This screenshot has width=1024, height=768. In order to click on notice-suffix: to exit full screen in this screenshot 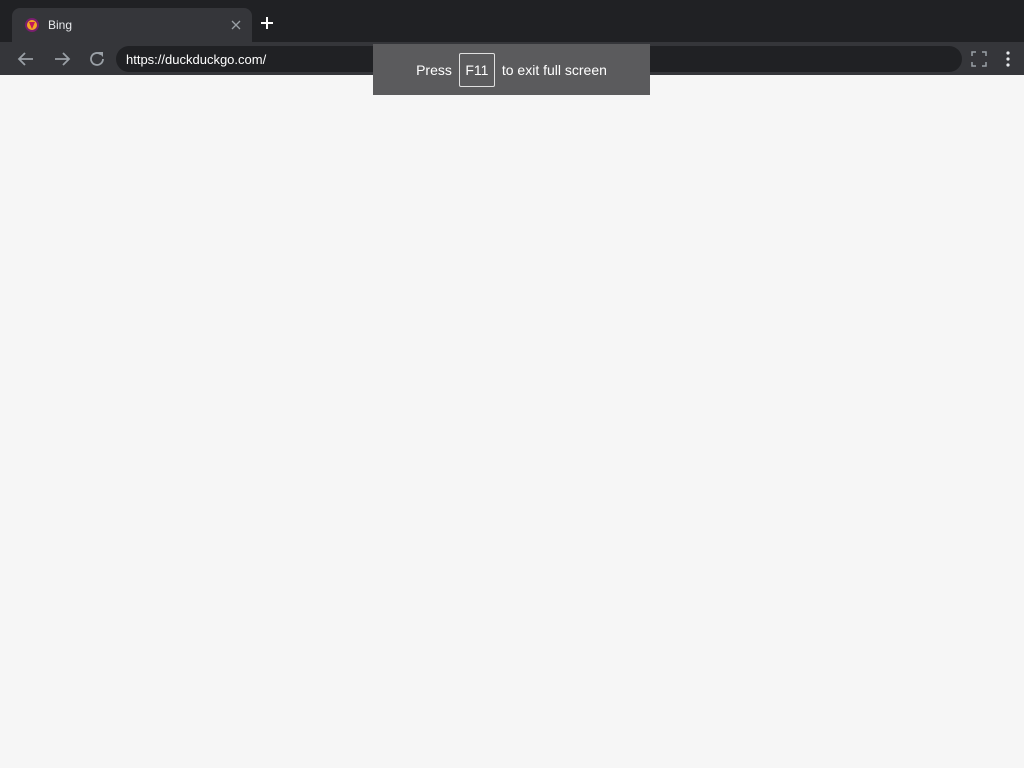, I will do `click(554, 69)`.